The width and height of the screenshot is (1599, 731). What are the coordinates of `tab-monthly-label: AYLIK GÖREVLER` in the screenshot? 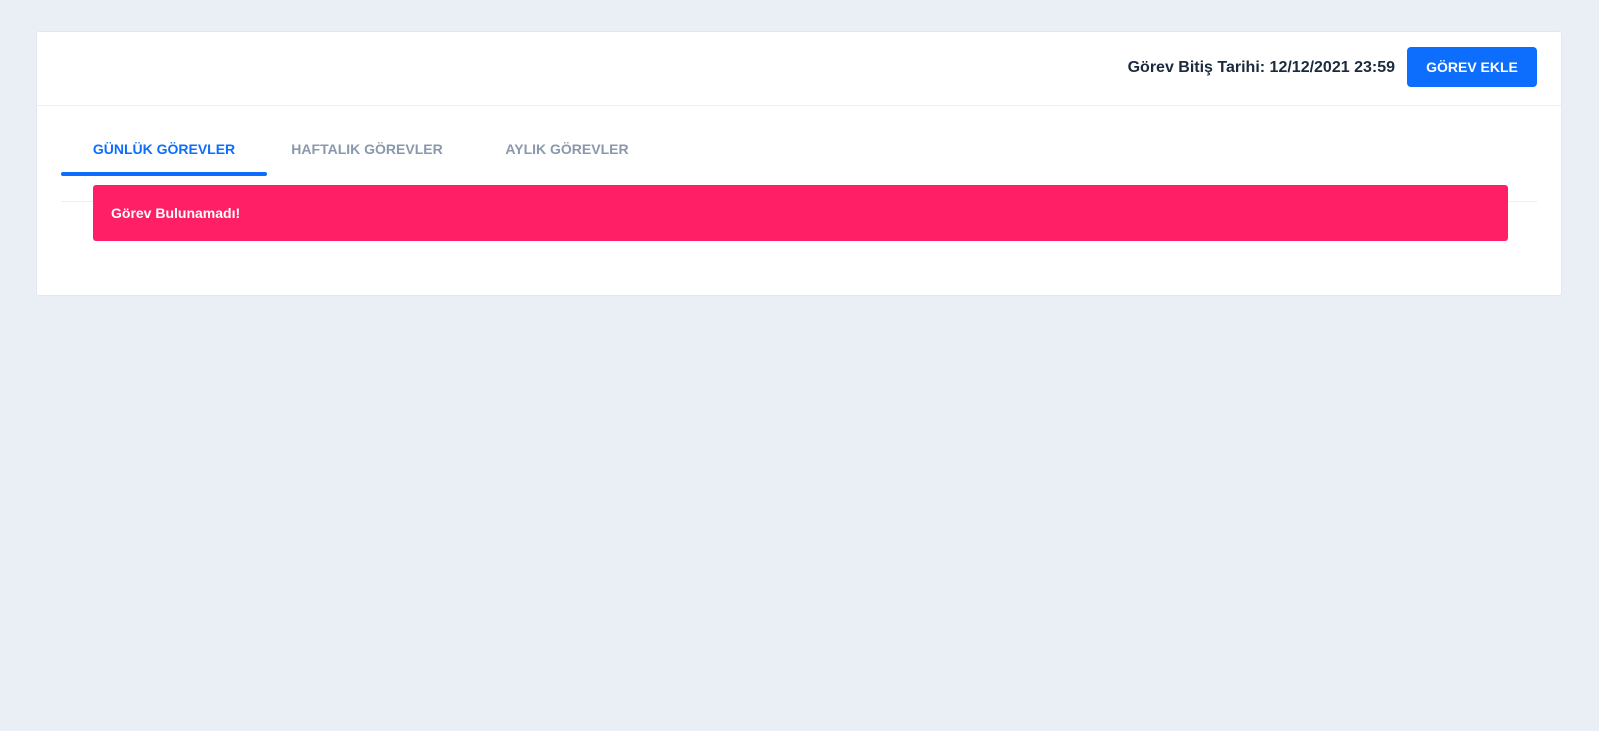 It's located at (567, 149).